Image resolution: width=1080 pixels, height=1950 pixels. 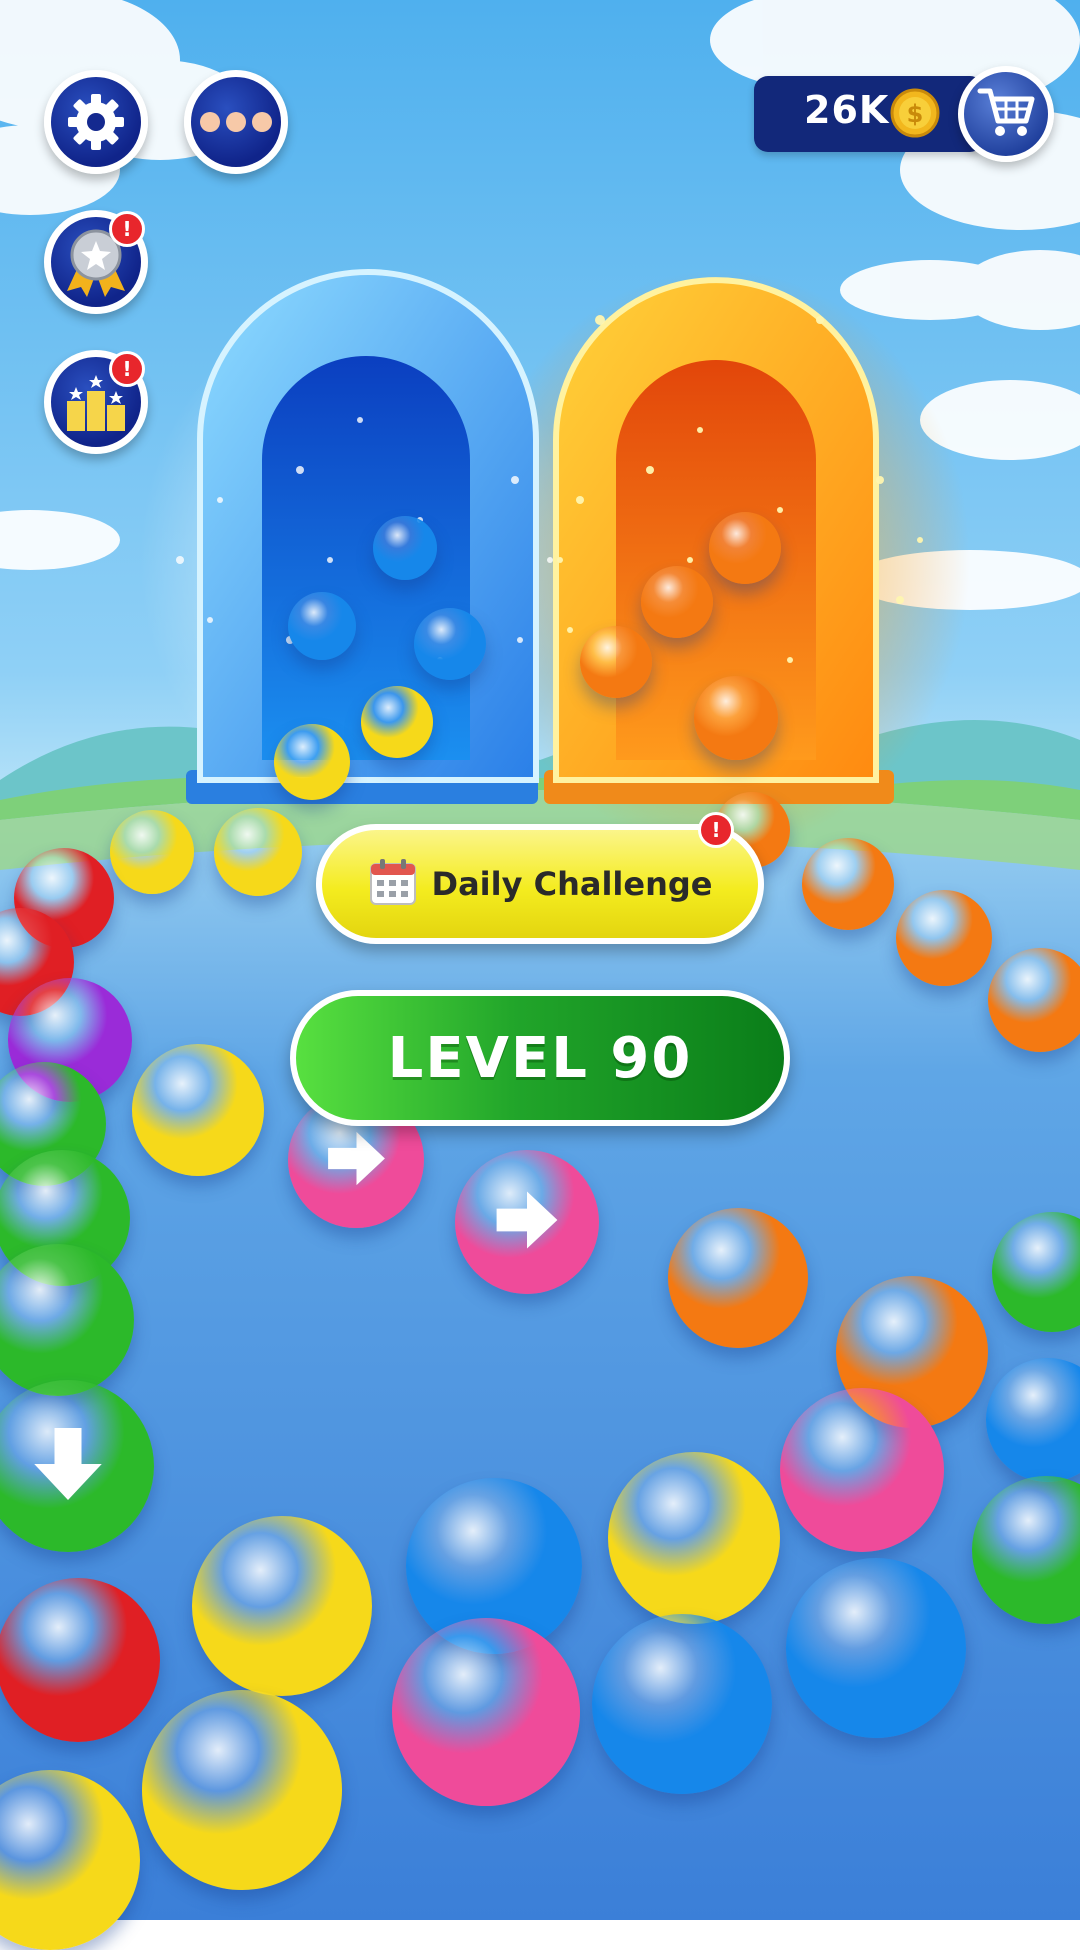 What do you see at coordinates (572, 884) in the screenshot?
I see `daily-challenge-label: Daily Challenge` at bounding box center [572, 884].